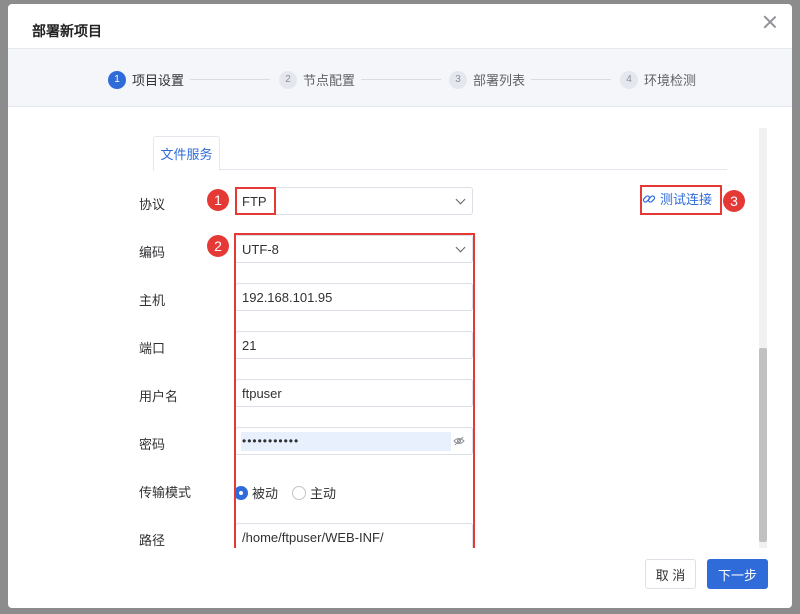 The width and height of the screenshot is (800, 614). Describe the element at coordinates (323, 493) in the screenshot. I see `radio-label-active: 主动` at that location.